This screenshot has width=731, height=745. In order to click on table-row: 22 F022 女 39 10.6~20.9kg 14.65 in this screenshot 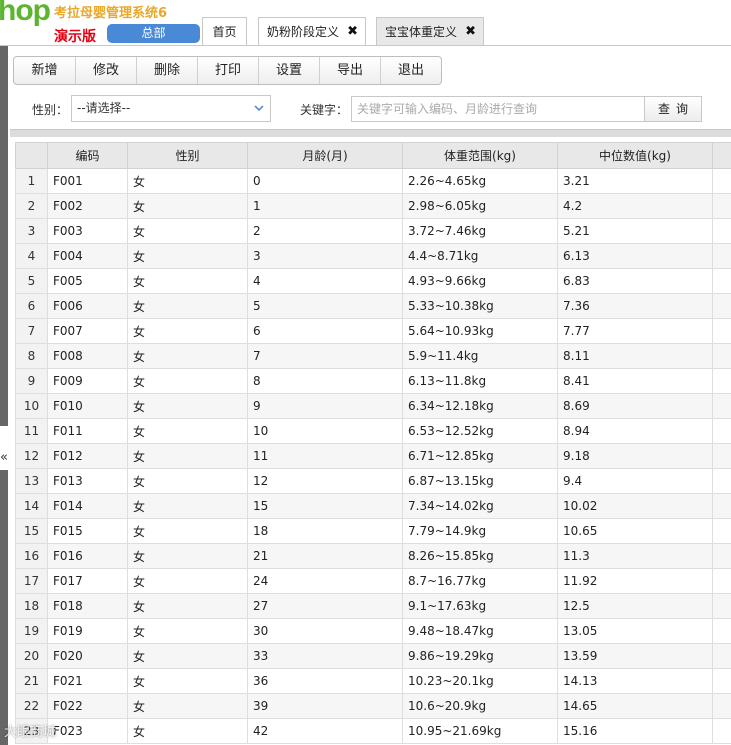, I will do `click(373, 706)`.